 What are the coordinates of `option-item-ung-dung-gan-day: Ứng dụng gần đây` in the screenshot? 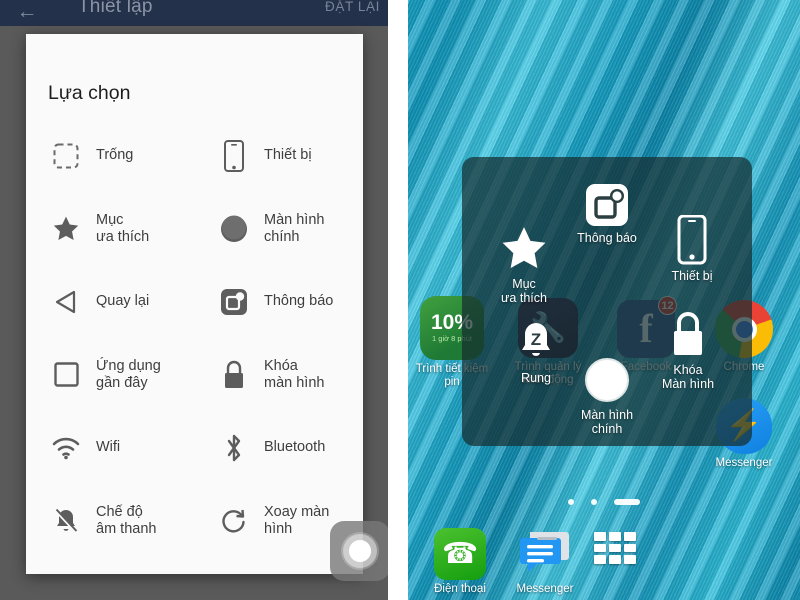 It's located at (110, 374).